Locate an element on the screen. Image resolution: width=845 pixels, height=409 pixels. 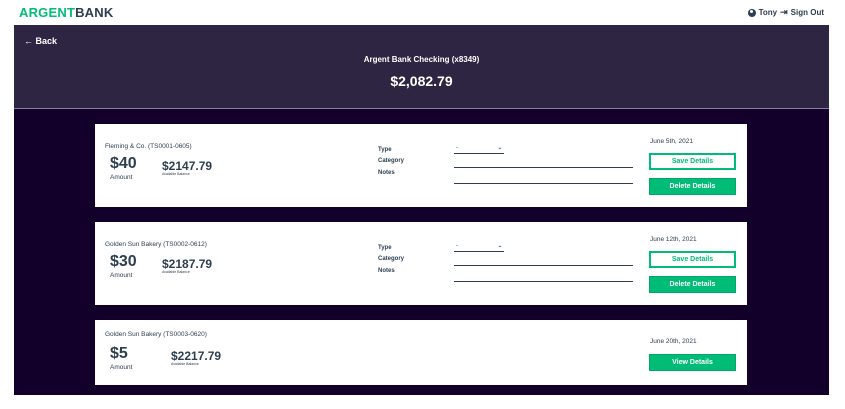
view-details-button: View Details is located at coordinates (692, 362).